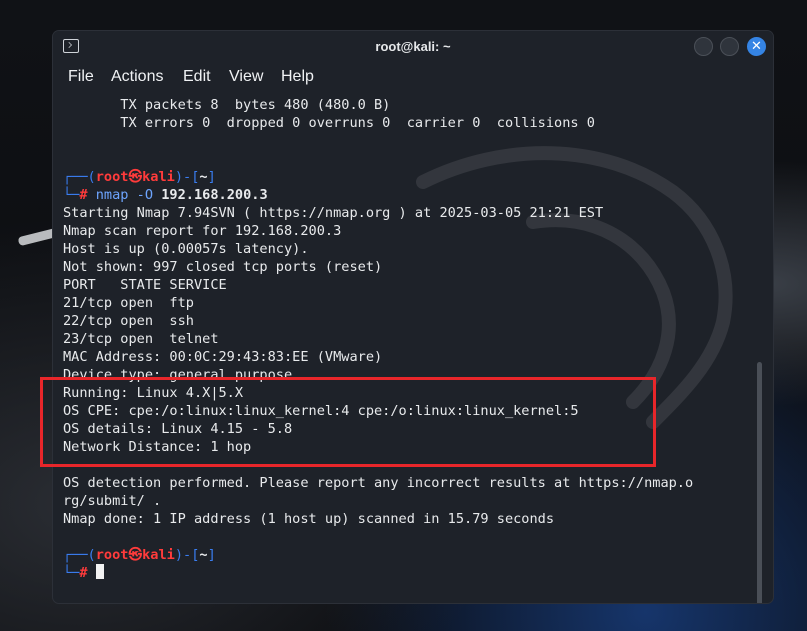 The width and height of the screenshot is (807, 631). Describe the element at coordinates (145, 285) in the screenshot. I see `output-line: PORT STATE SERVICE` at that location.